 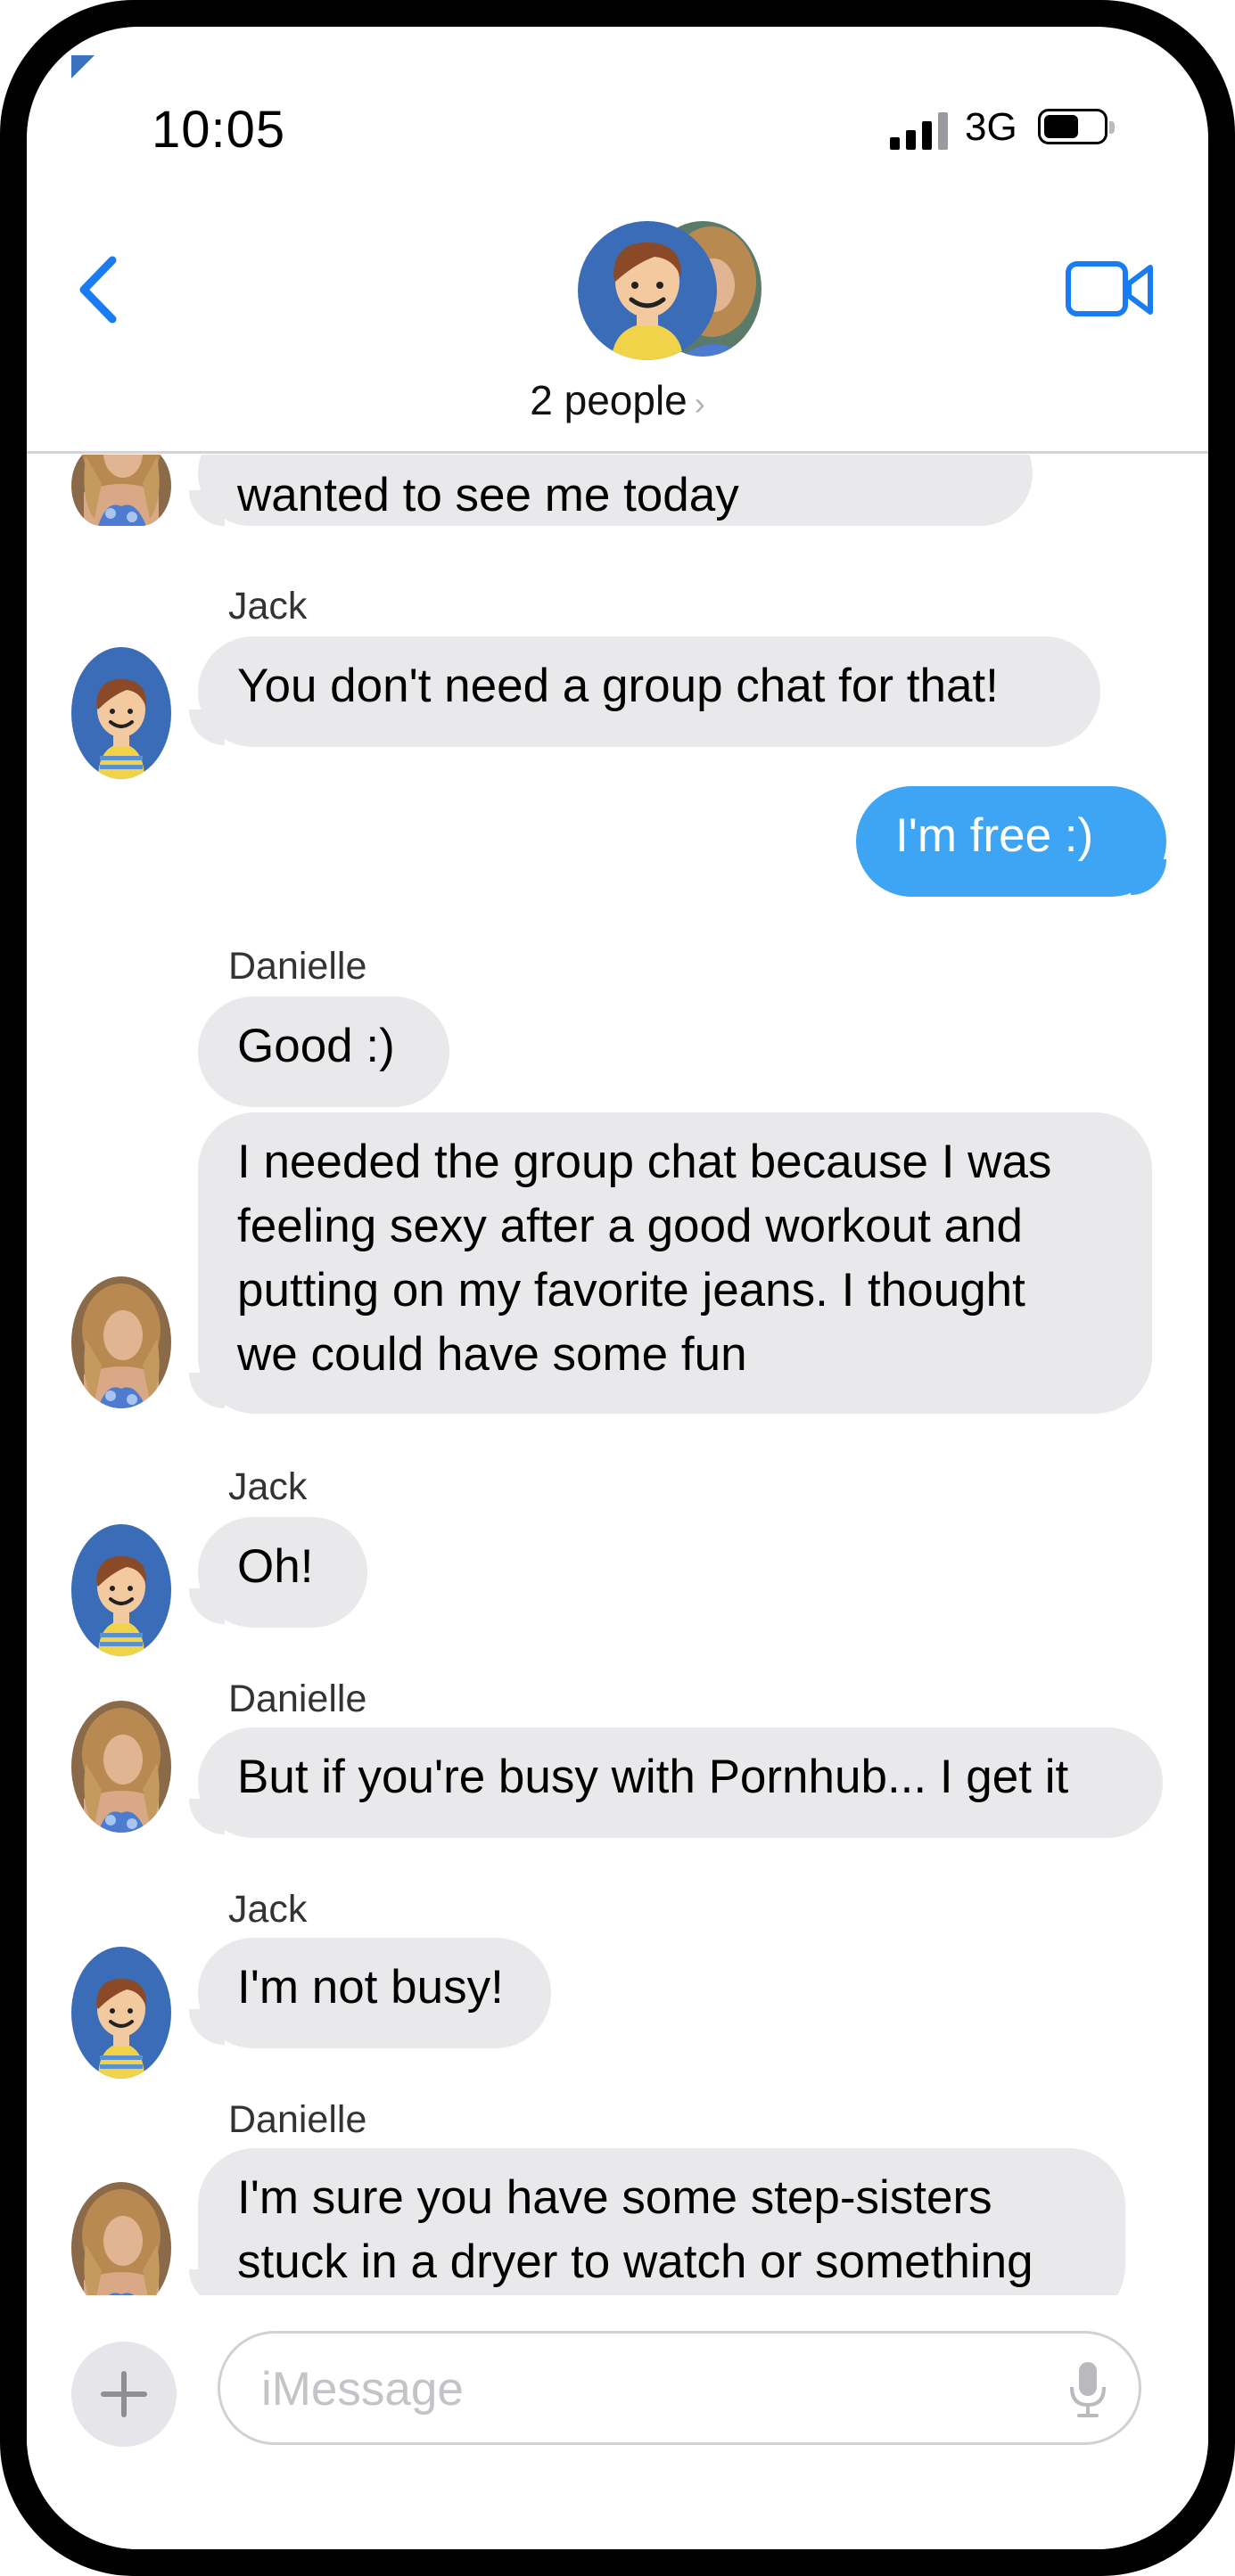 I want to click on group-info-link: 2 people ›, so click(x=617, y=400).